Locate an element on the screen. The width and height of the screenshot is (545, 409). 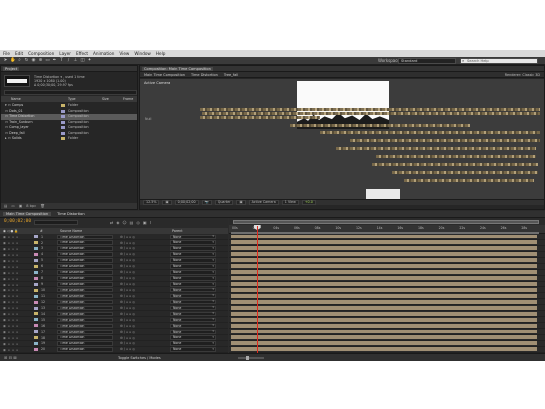
shy-layers-icon: ☺ is located at coordinates (124, 222).